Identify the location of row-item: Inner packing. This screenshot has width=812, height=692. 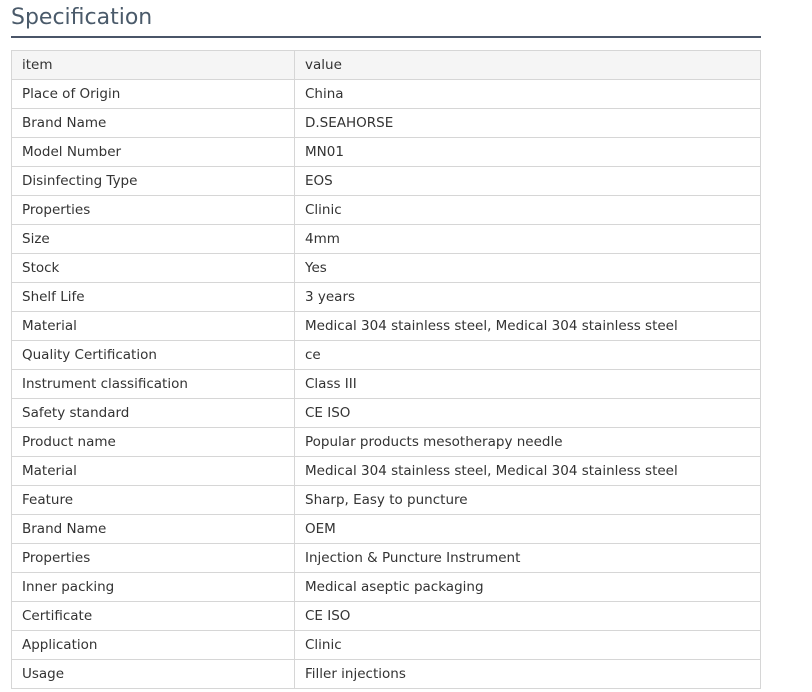
(153, 587).